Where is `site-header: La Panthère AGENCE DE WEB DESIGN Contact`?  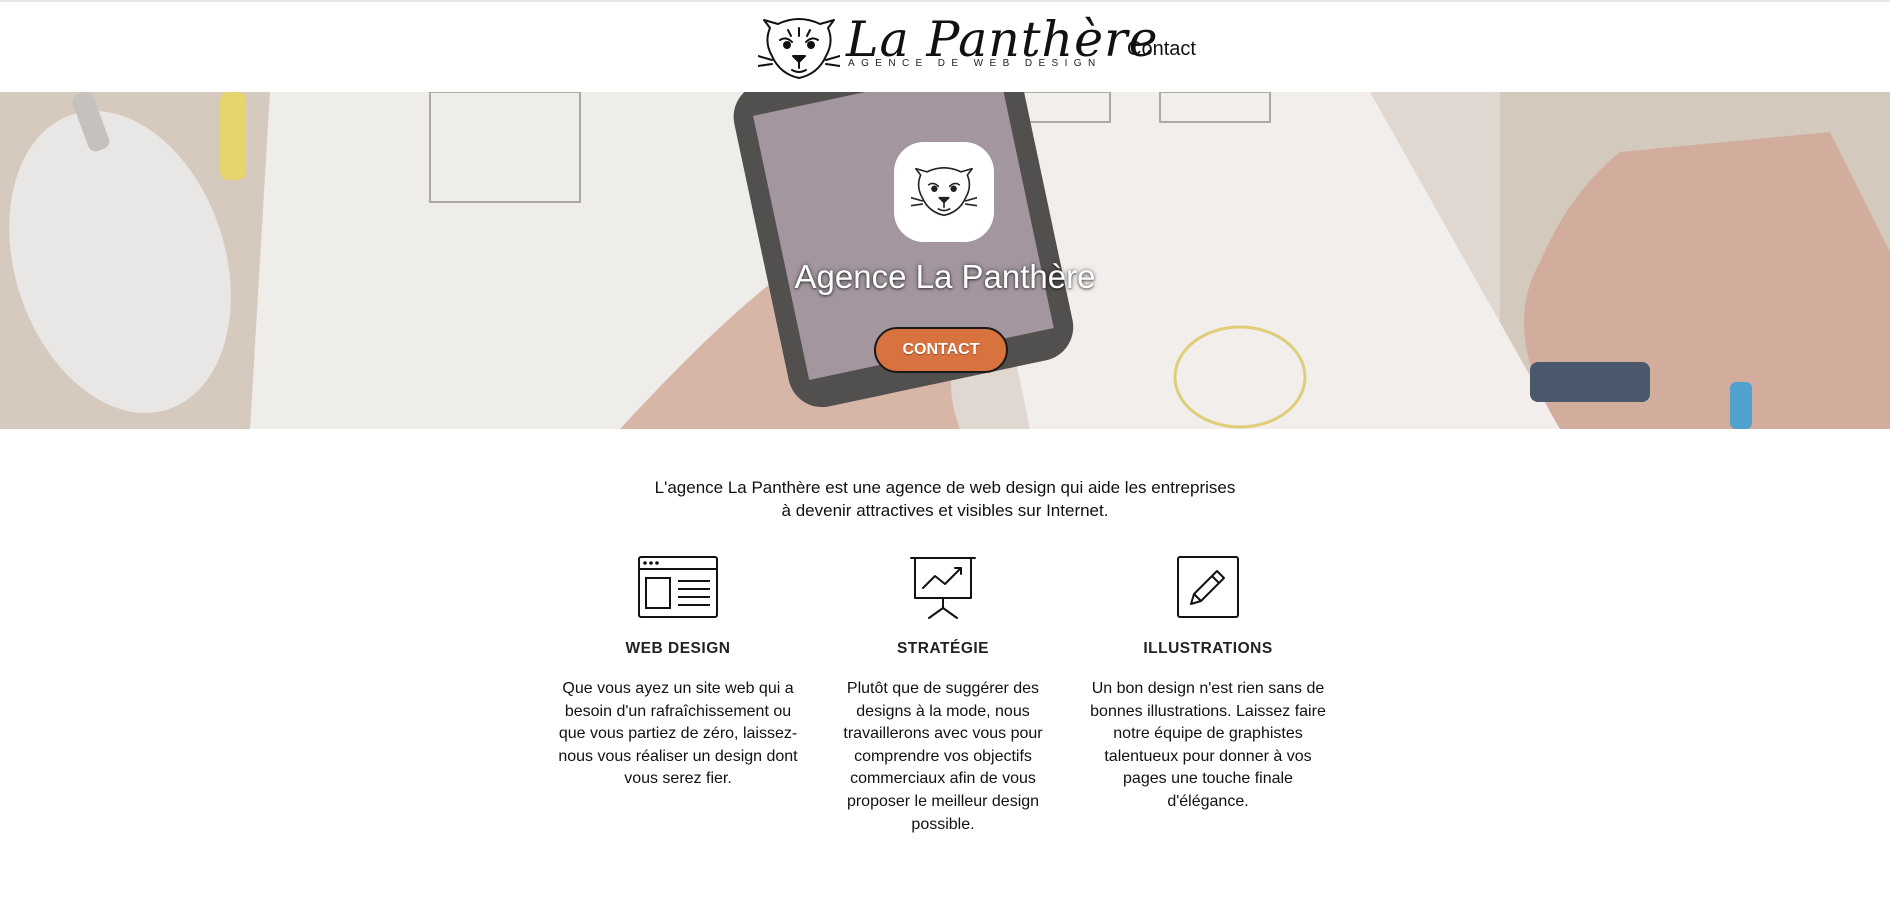 site-header: La Panthère AGENCE DE WEB DESIGN Contact is located at coordinates (945, 47).